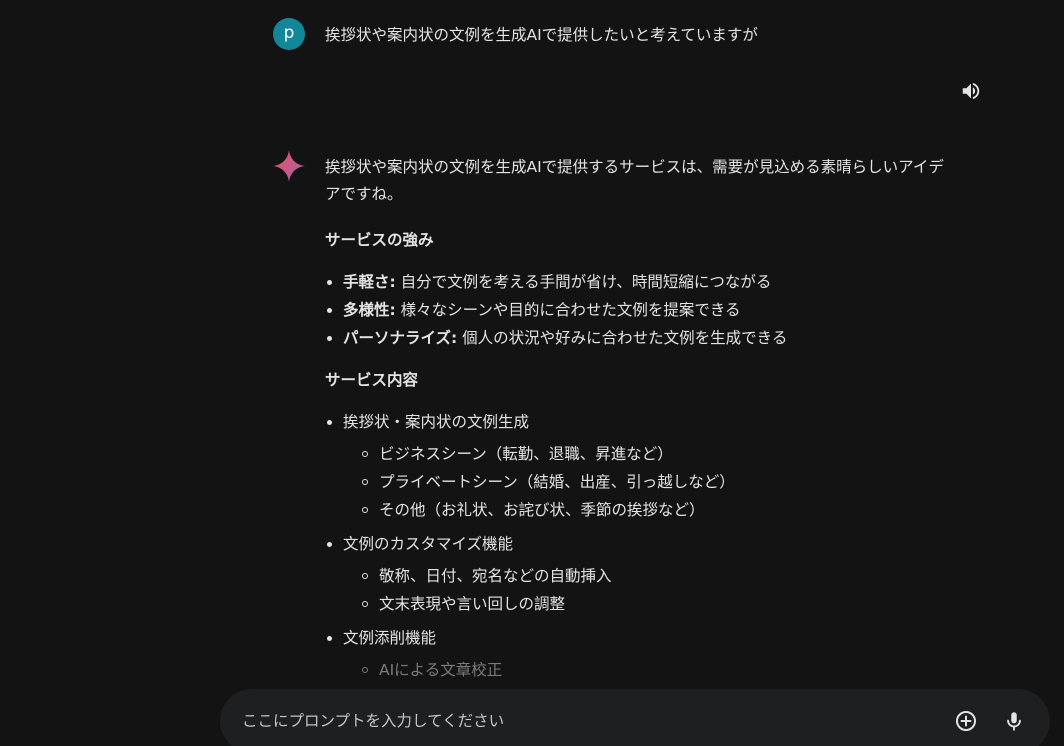  What do you see at coordinates (541, 35) in the screenshot?
I see `user-prompt-text: 挨拶状や案内状の文例を生成AIで提供したいと考えていますが` at bounding box center [541, 35].